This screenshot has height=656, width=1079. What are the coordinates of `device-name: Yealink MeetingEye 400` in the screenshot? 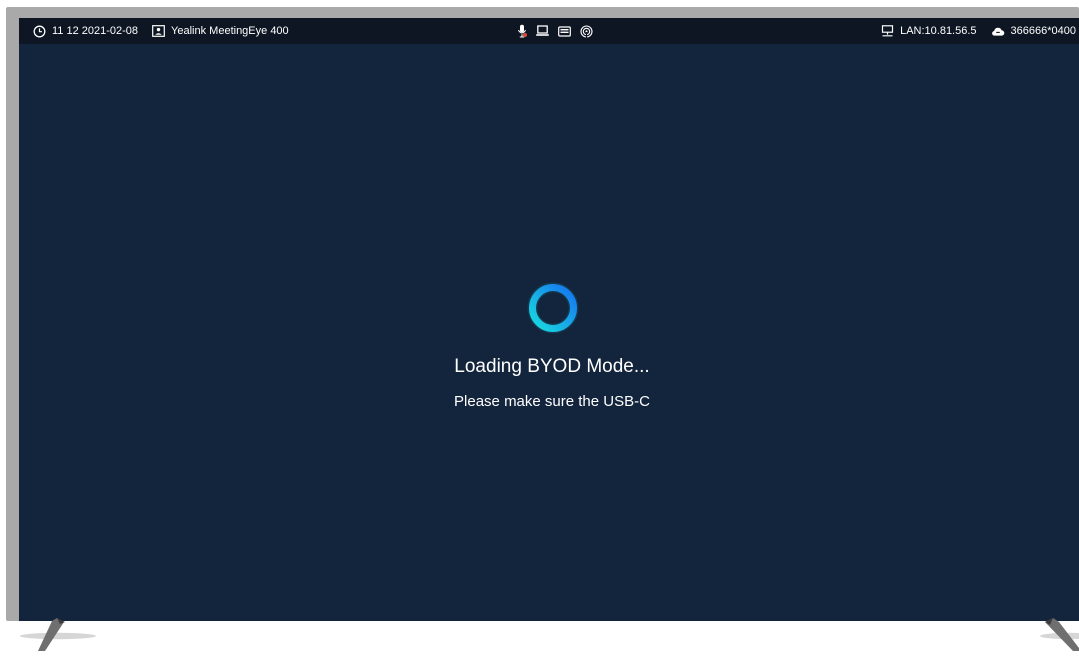 It's located at (230, 31).